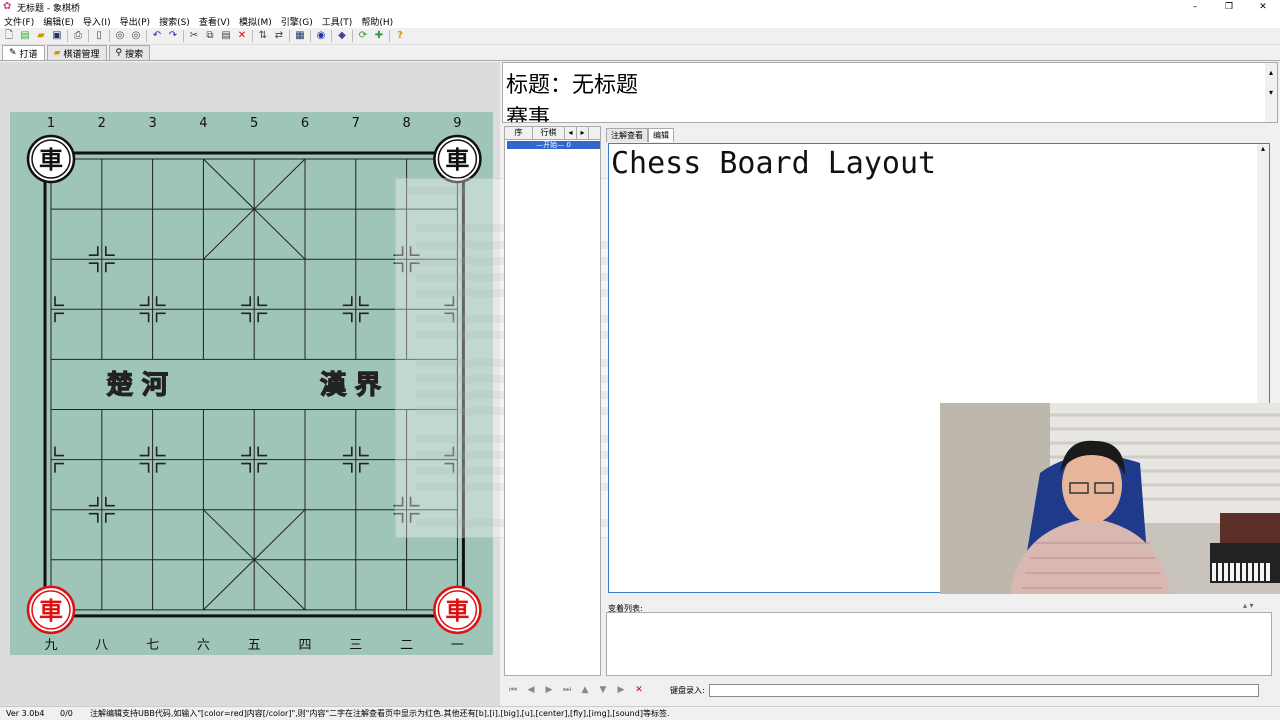  What do you see at coordinates (210, 36) in the screenshot?
I see `copy-icon: ⧉` at bounding box center [210, 36].